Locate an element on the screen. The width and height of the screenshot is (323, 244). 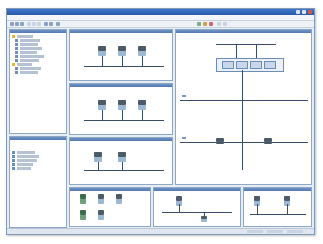
minimize-icon is located at coordinates (298, 12).